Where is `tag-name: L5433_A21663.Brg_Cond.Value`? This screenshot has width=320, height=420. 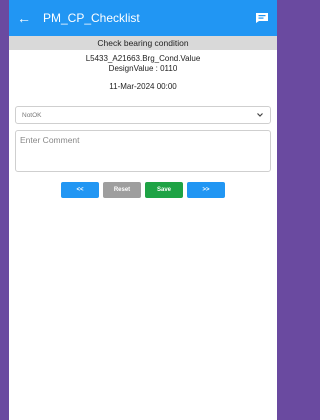 tag-name: L5433_A21663.Brg_Cond.Value is located at coordinates (143, 58).